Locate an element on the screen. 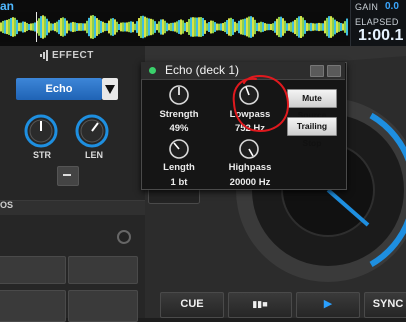 The image size is (406, 322). len-knob is located at coordinates (92, 131).